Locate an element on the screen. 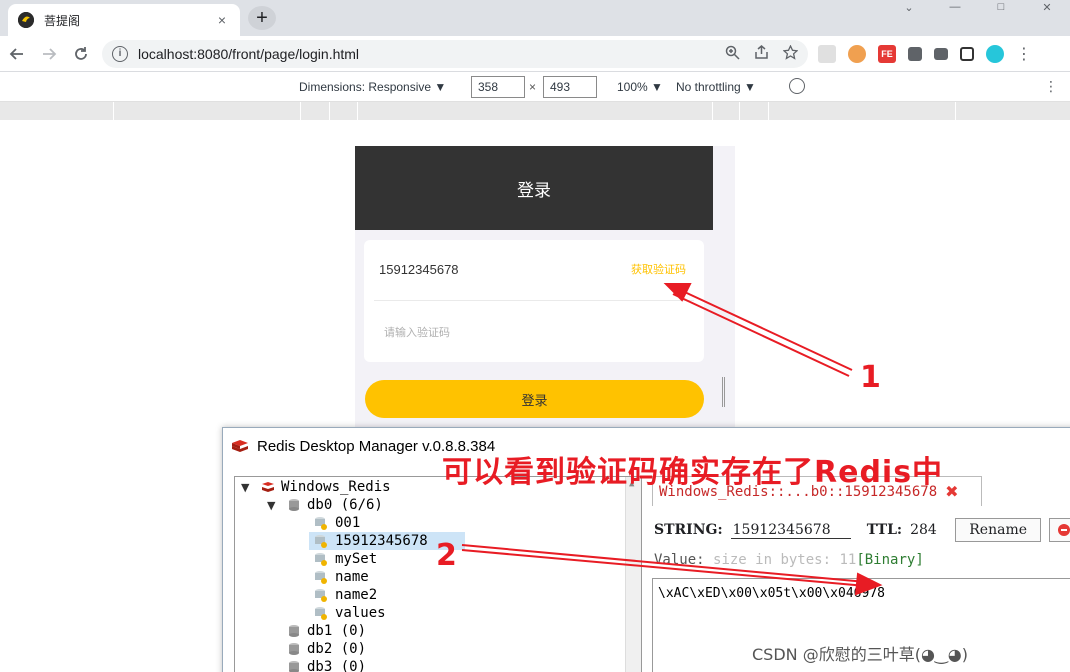  annotation-headline: 可以看到验证码确实存在了Redis中 is located at coordinates (693, 472).